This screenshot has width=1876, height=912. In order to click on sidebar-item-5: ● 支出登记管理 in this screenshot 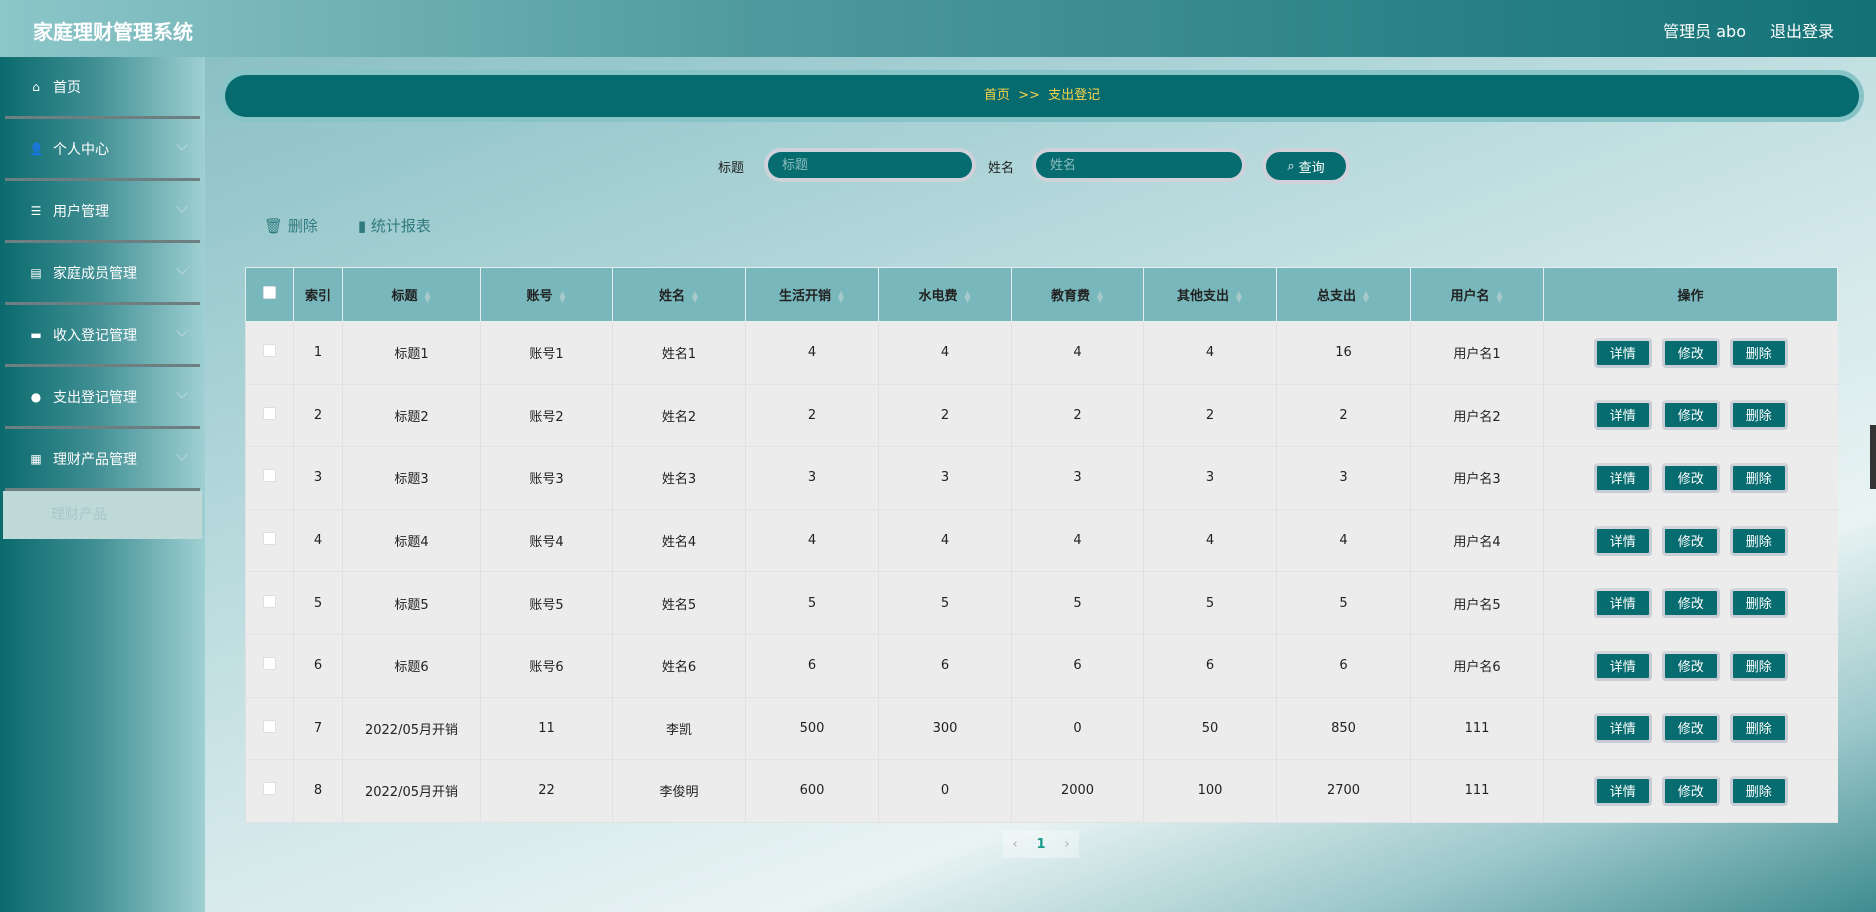, I will do `click(102, 398)`.